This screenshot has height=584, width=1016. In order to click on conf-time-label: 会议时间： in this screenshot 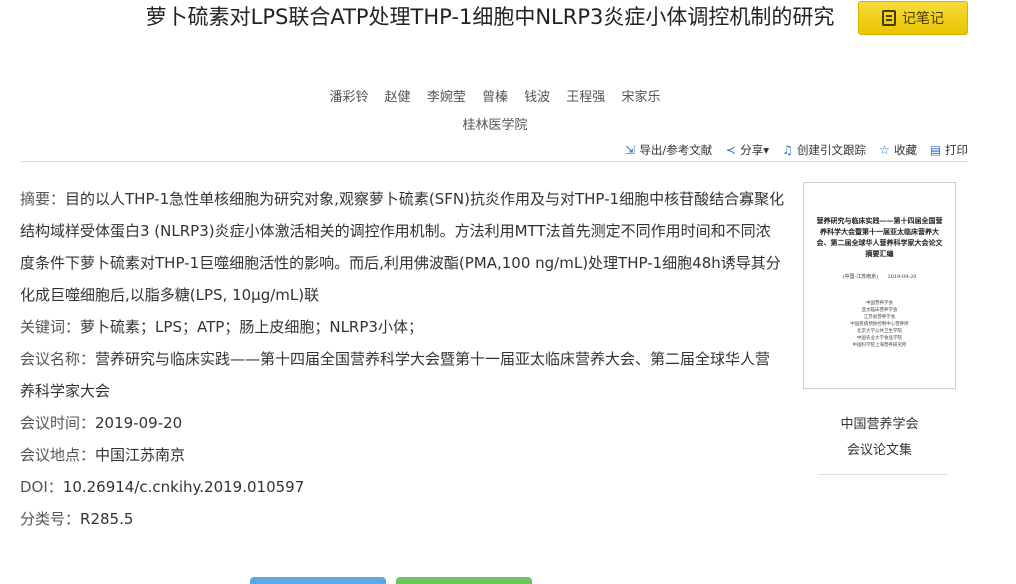, I will do `click(58, 423)`.